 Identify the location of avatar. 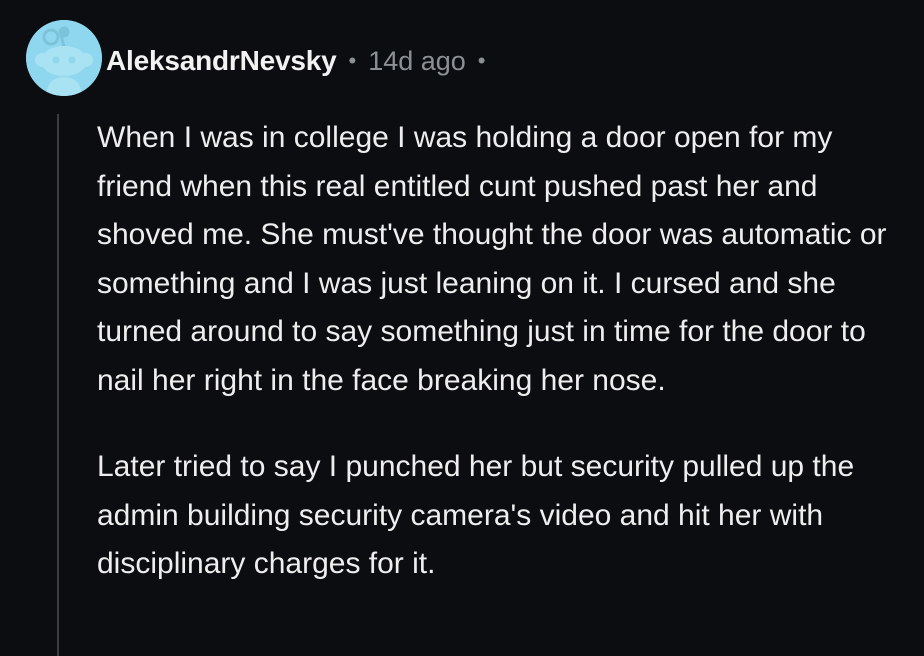
(64, 58).